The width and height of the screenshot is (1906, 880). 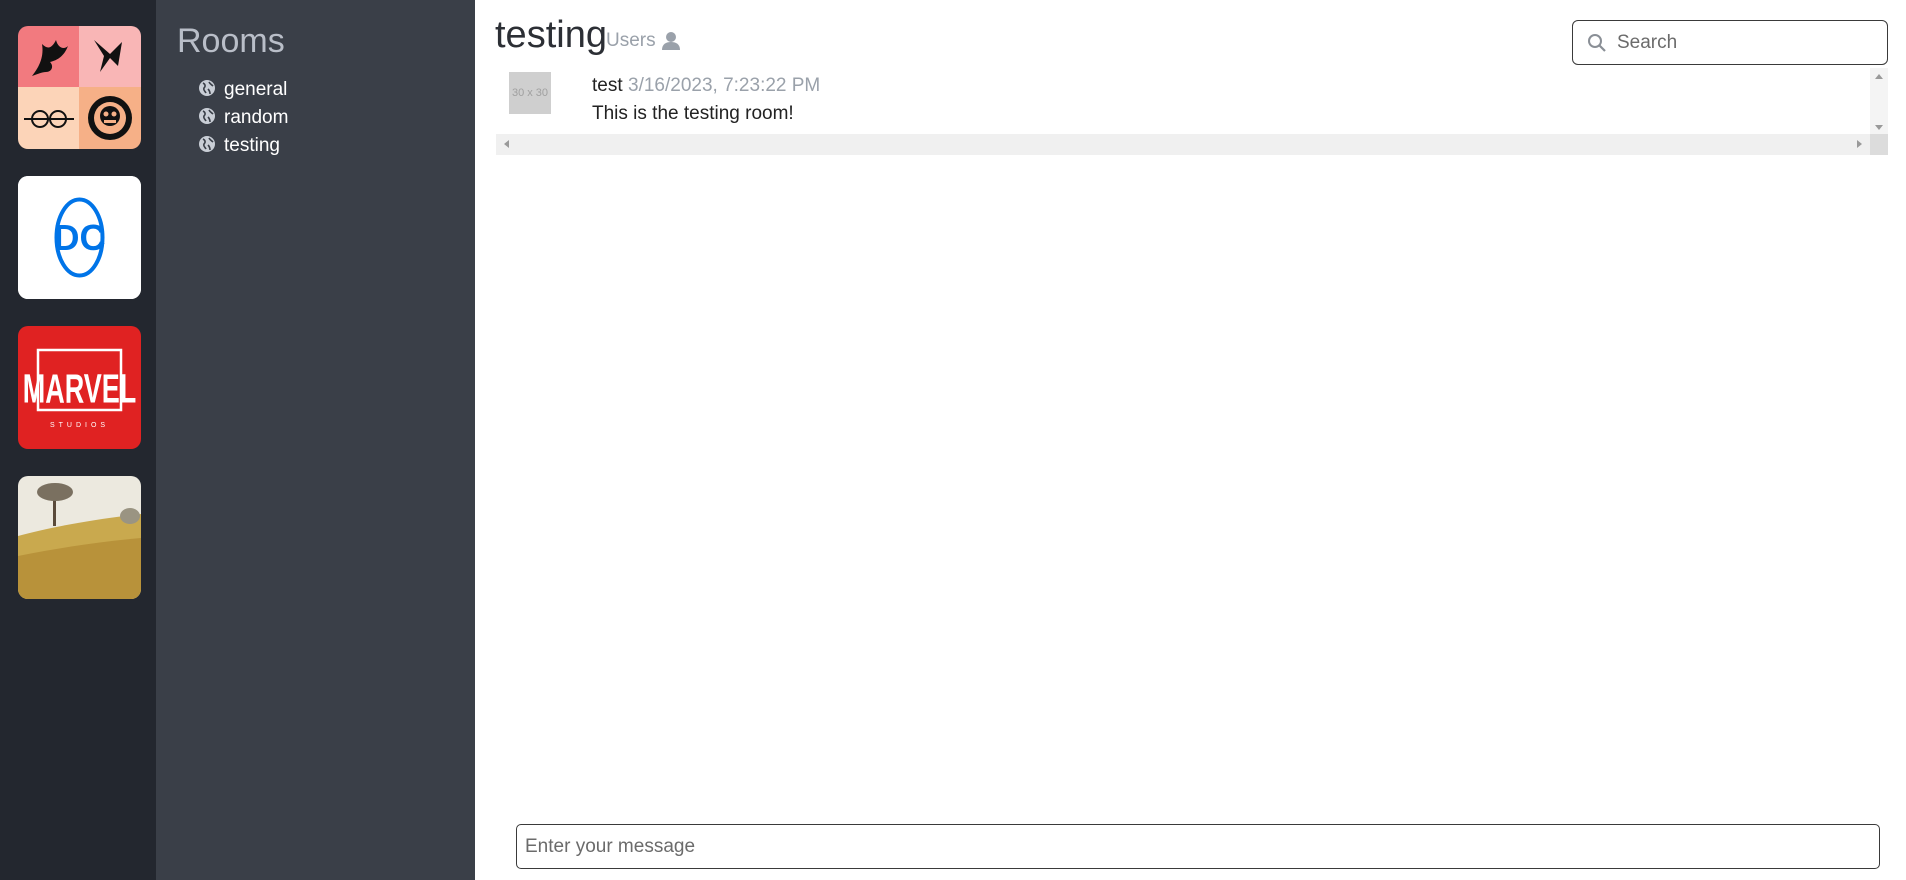 What do you see at coordinates (1859, 144) in the screenshot?
I see `scroll-right-arrow-icon` at bounding box center [1859, 144].